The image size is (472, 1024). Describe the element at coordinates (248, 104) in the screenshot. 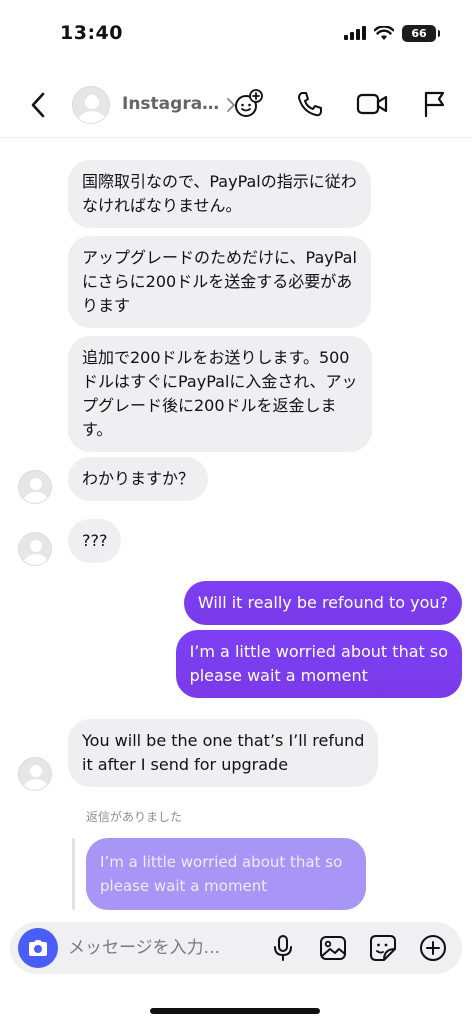

I see `add-face-icon` at that location.